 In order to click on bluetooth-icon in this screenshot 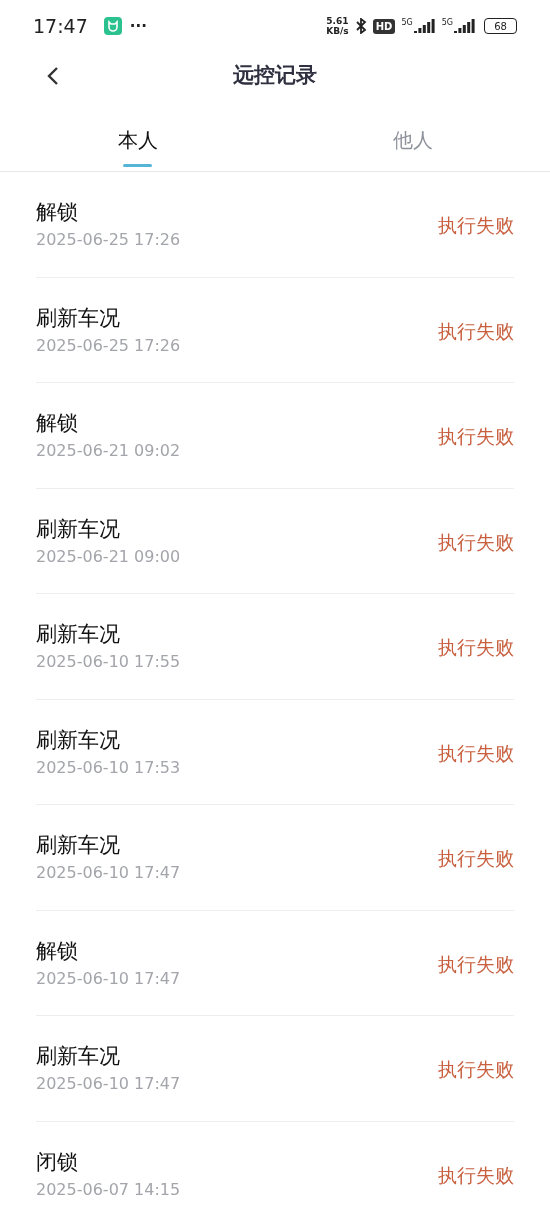, I will do `click(360, 26)`.